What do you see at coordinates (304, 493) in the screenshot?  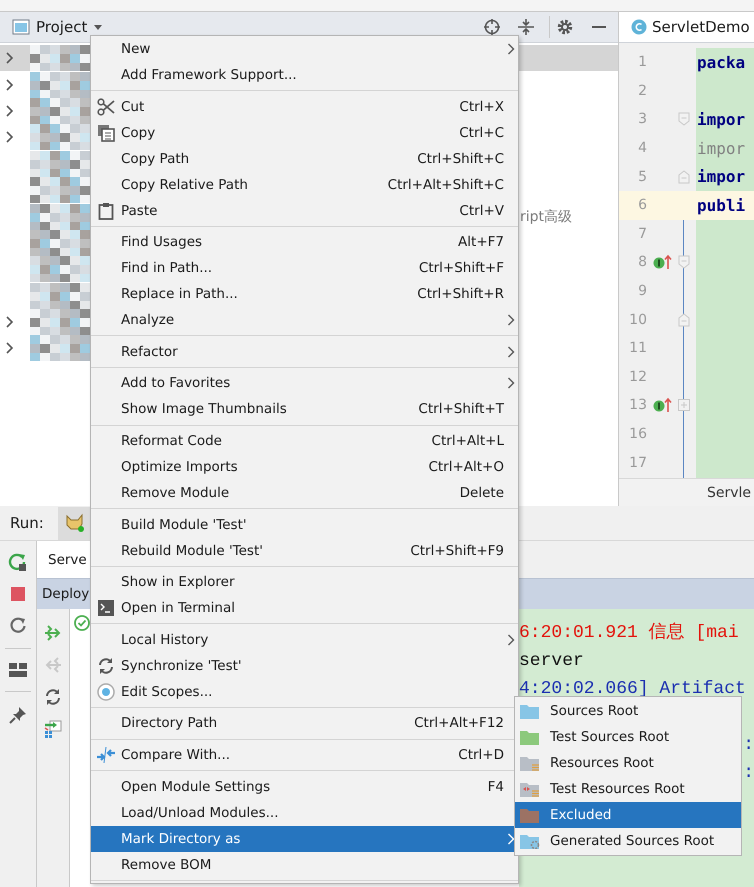 I see `menu-item: Remove Module Delete` at bounding box center [304, 493].